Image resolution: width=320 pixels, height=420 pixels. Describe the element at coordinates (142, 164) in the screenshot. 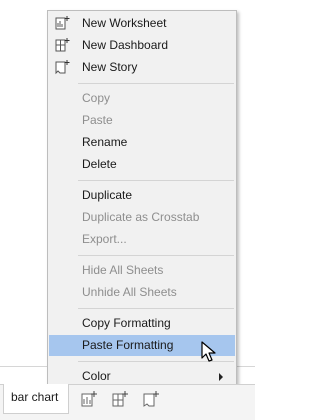

I see `menu-item-delete: Delete` at that location.